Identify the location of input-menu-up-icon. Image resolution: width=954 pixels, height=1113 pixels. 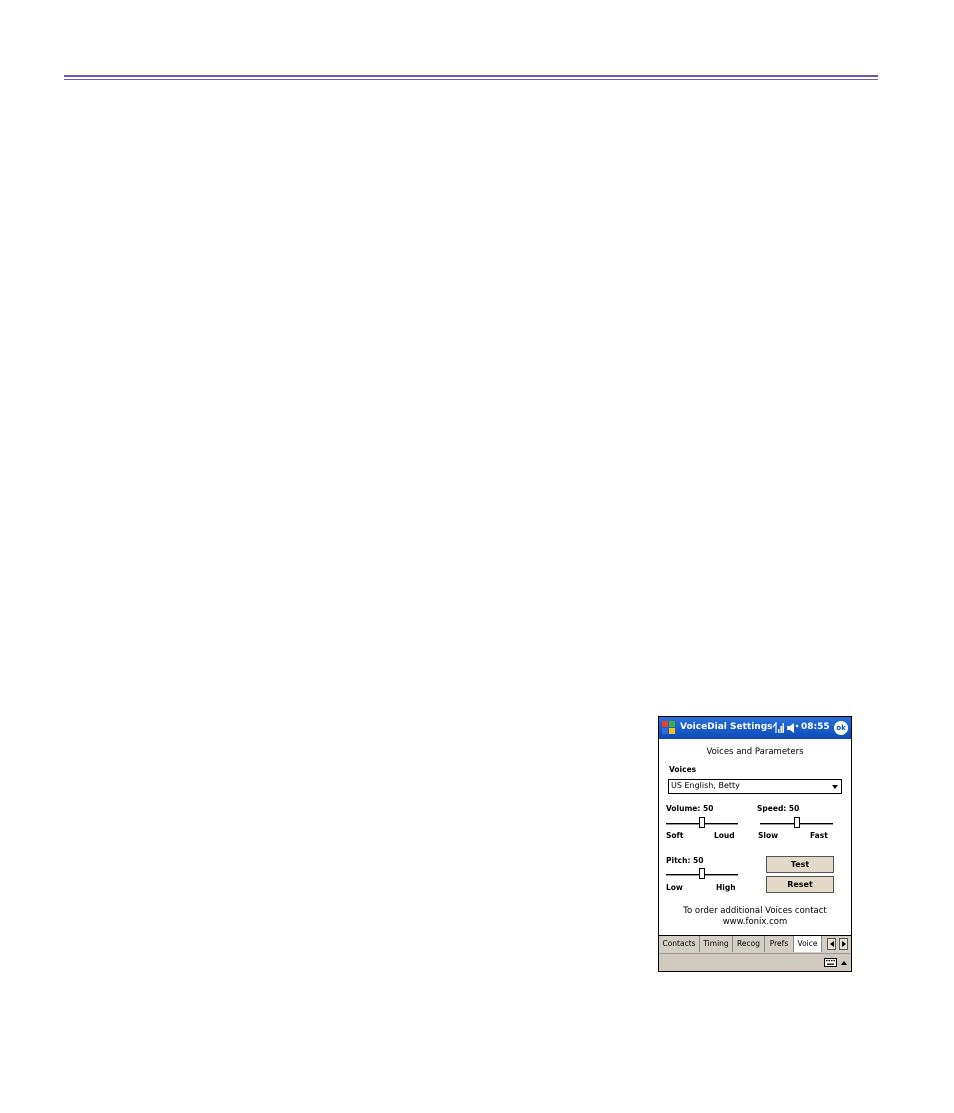
(844, 963).